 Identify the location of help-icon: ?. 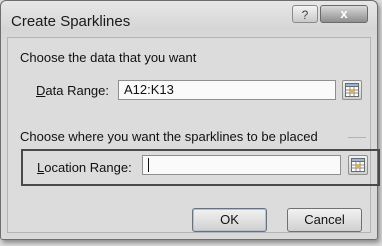
(305, 15).